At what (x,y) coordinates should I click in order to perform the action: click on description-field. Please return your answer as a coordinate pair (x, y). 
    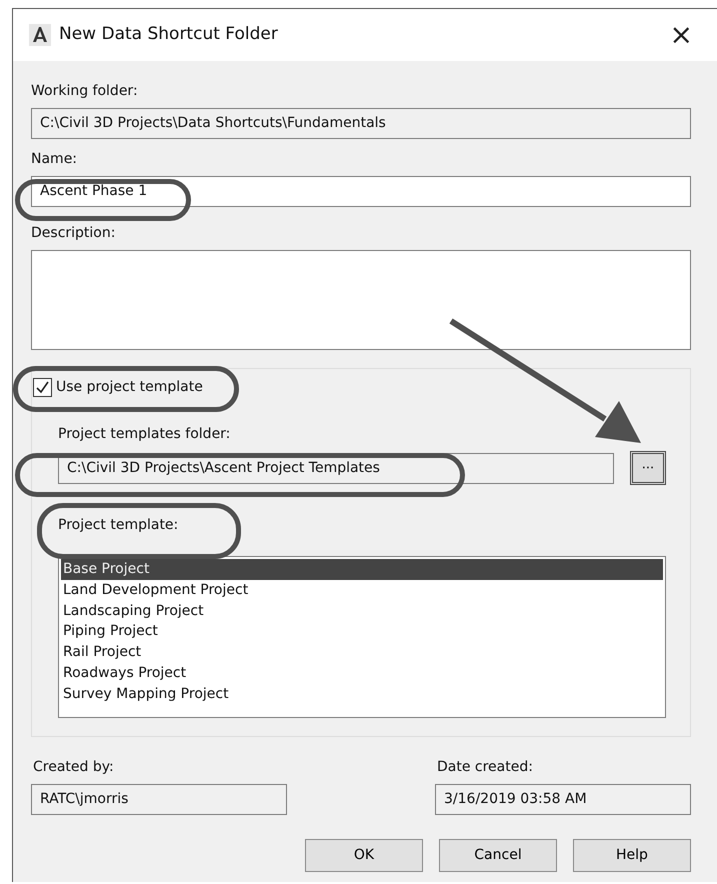
    Looking at the image, I should click on (361, 300).